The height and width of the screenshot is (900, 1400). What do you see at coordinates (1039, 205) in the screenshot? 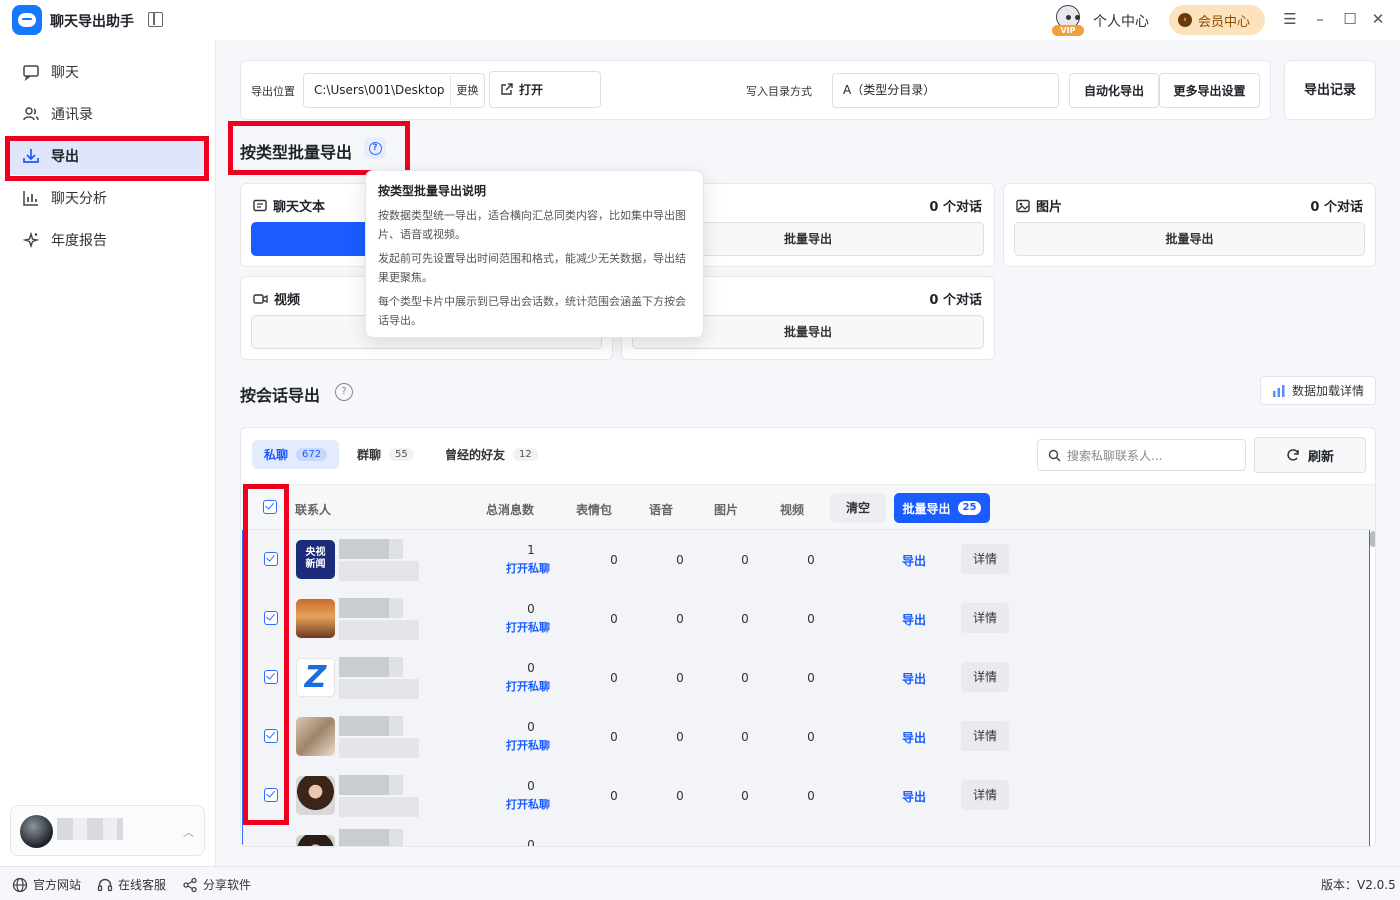
I see `card-title: 图片` at bounding box center [1039, 205].